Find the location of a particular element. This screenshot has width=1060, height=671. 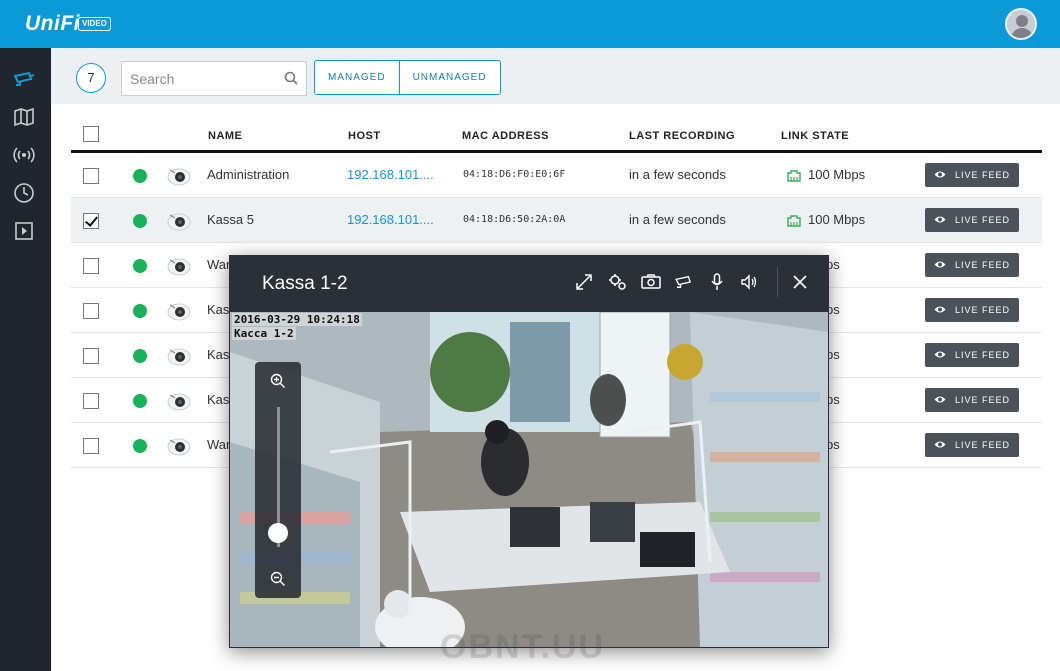

camera-name: Kassa 5 is located at coordinates (230, 219).